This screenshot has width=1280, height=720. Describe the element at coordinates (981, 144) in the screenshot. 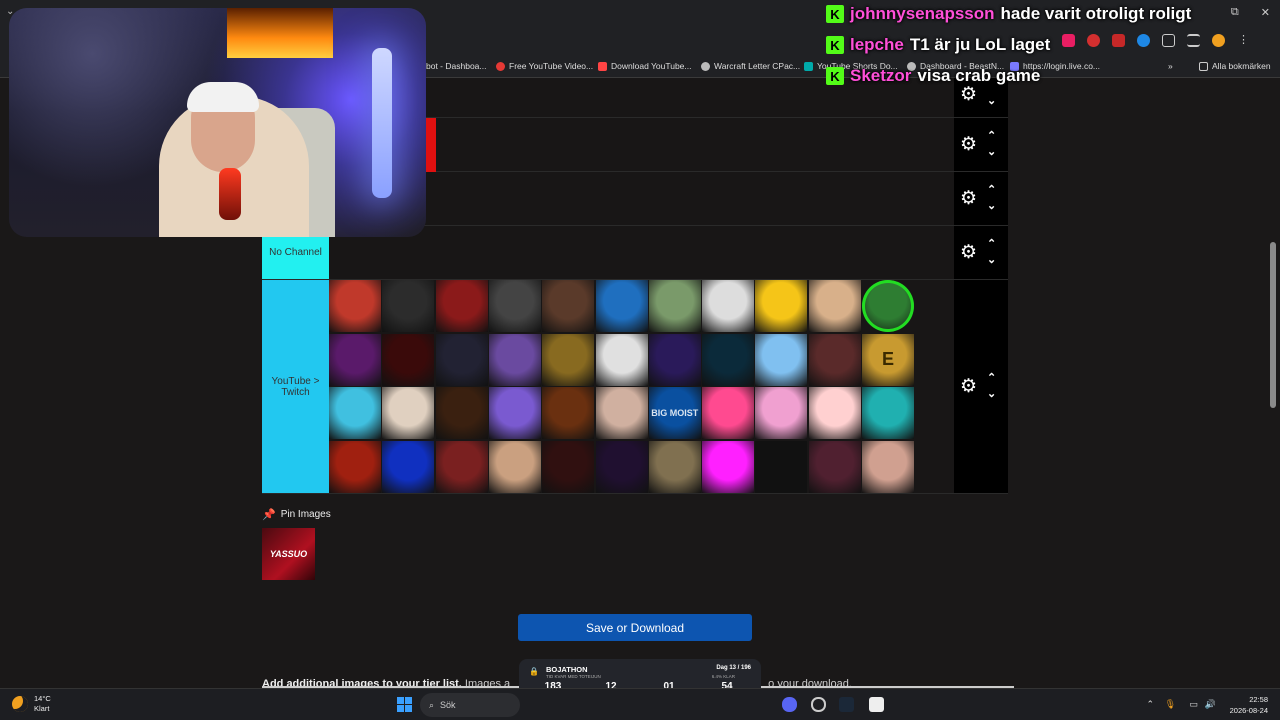

I see `tier-controls: ⚙ ⌃ ⌄` at that location.